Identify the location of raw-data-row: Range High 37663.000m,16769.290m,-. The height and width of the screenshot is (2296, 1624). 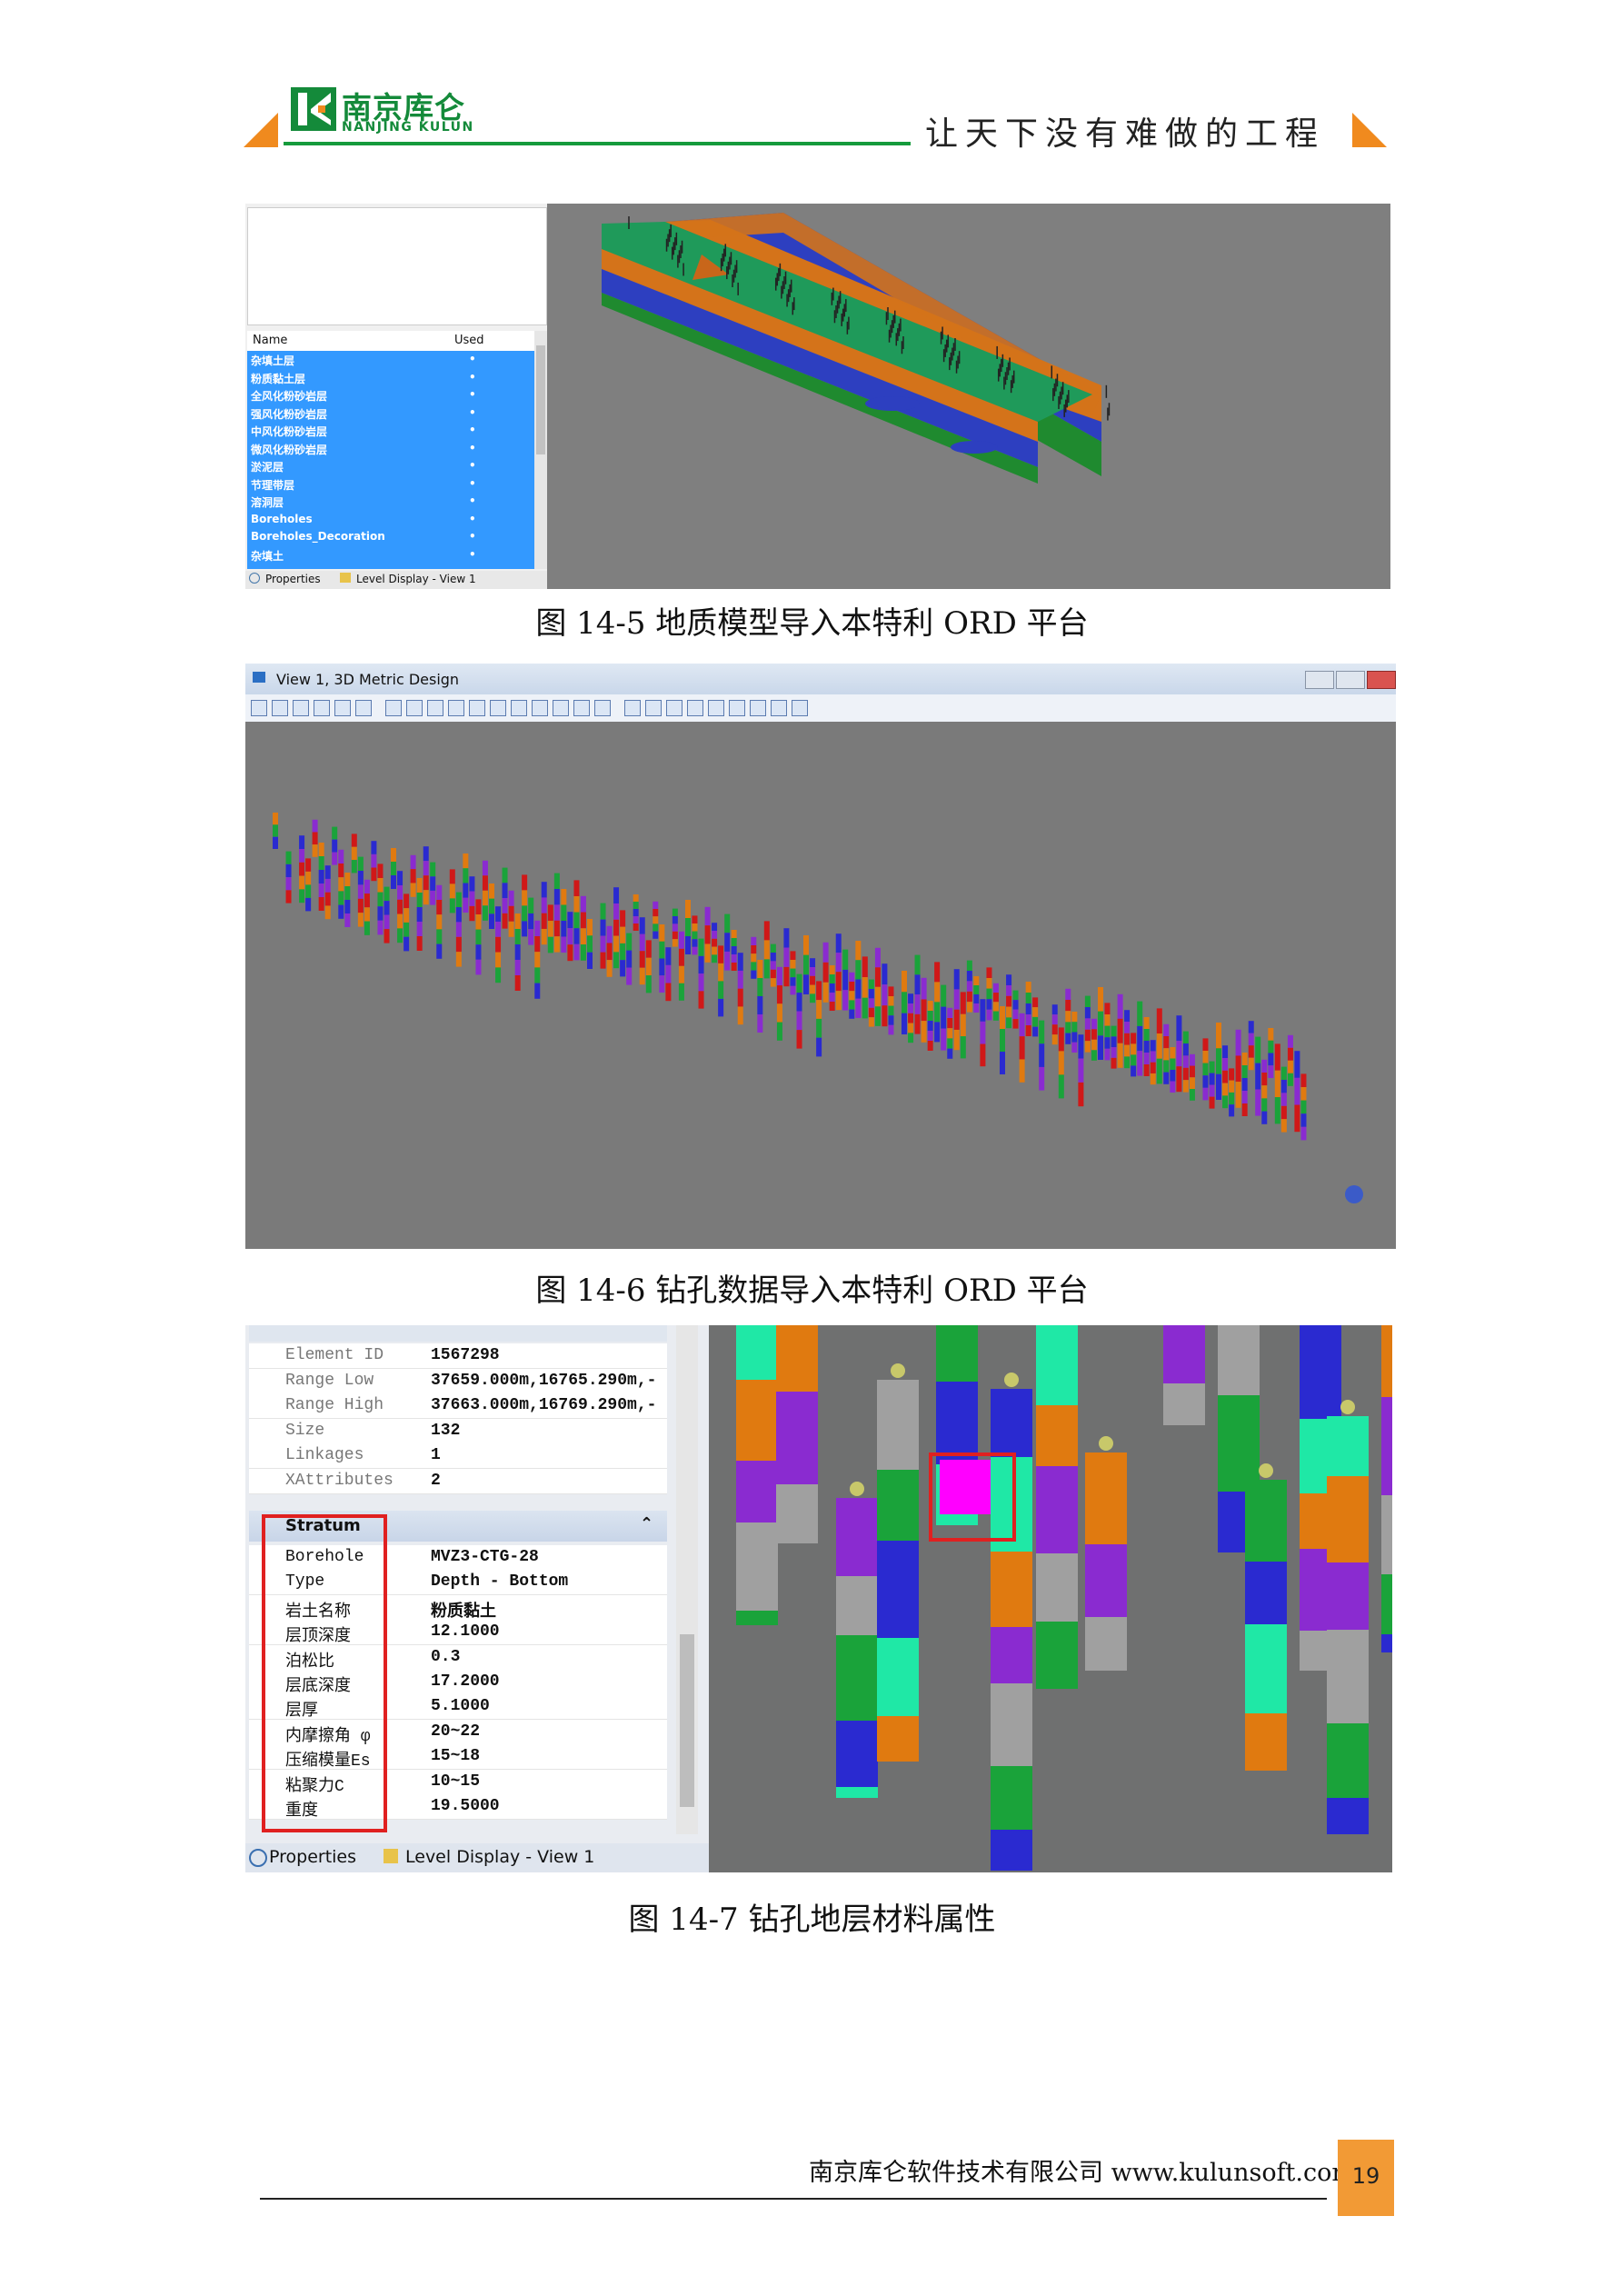
(458, 1406).